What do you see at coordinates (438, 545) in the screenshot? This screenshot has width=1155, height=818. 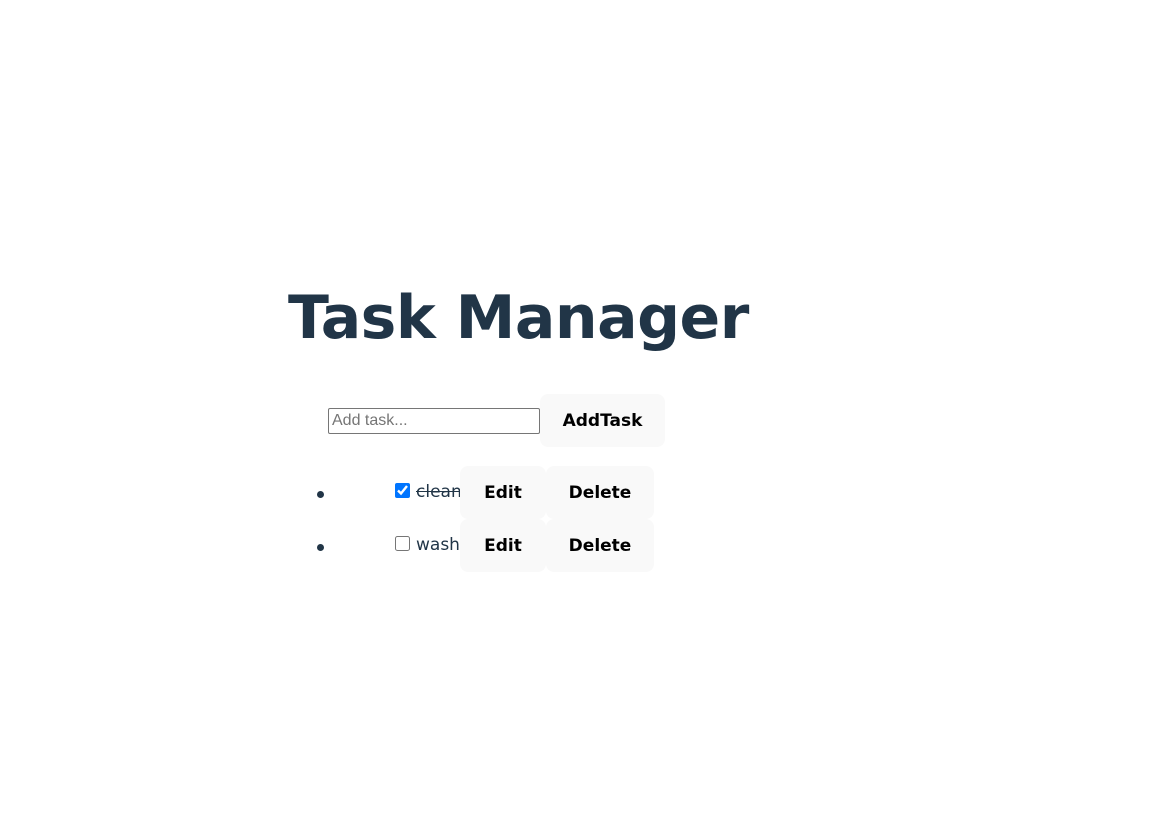 I see `task-label: wash` at bounding box center [438, 545].